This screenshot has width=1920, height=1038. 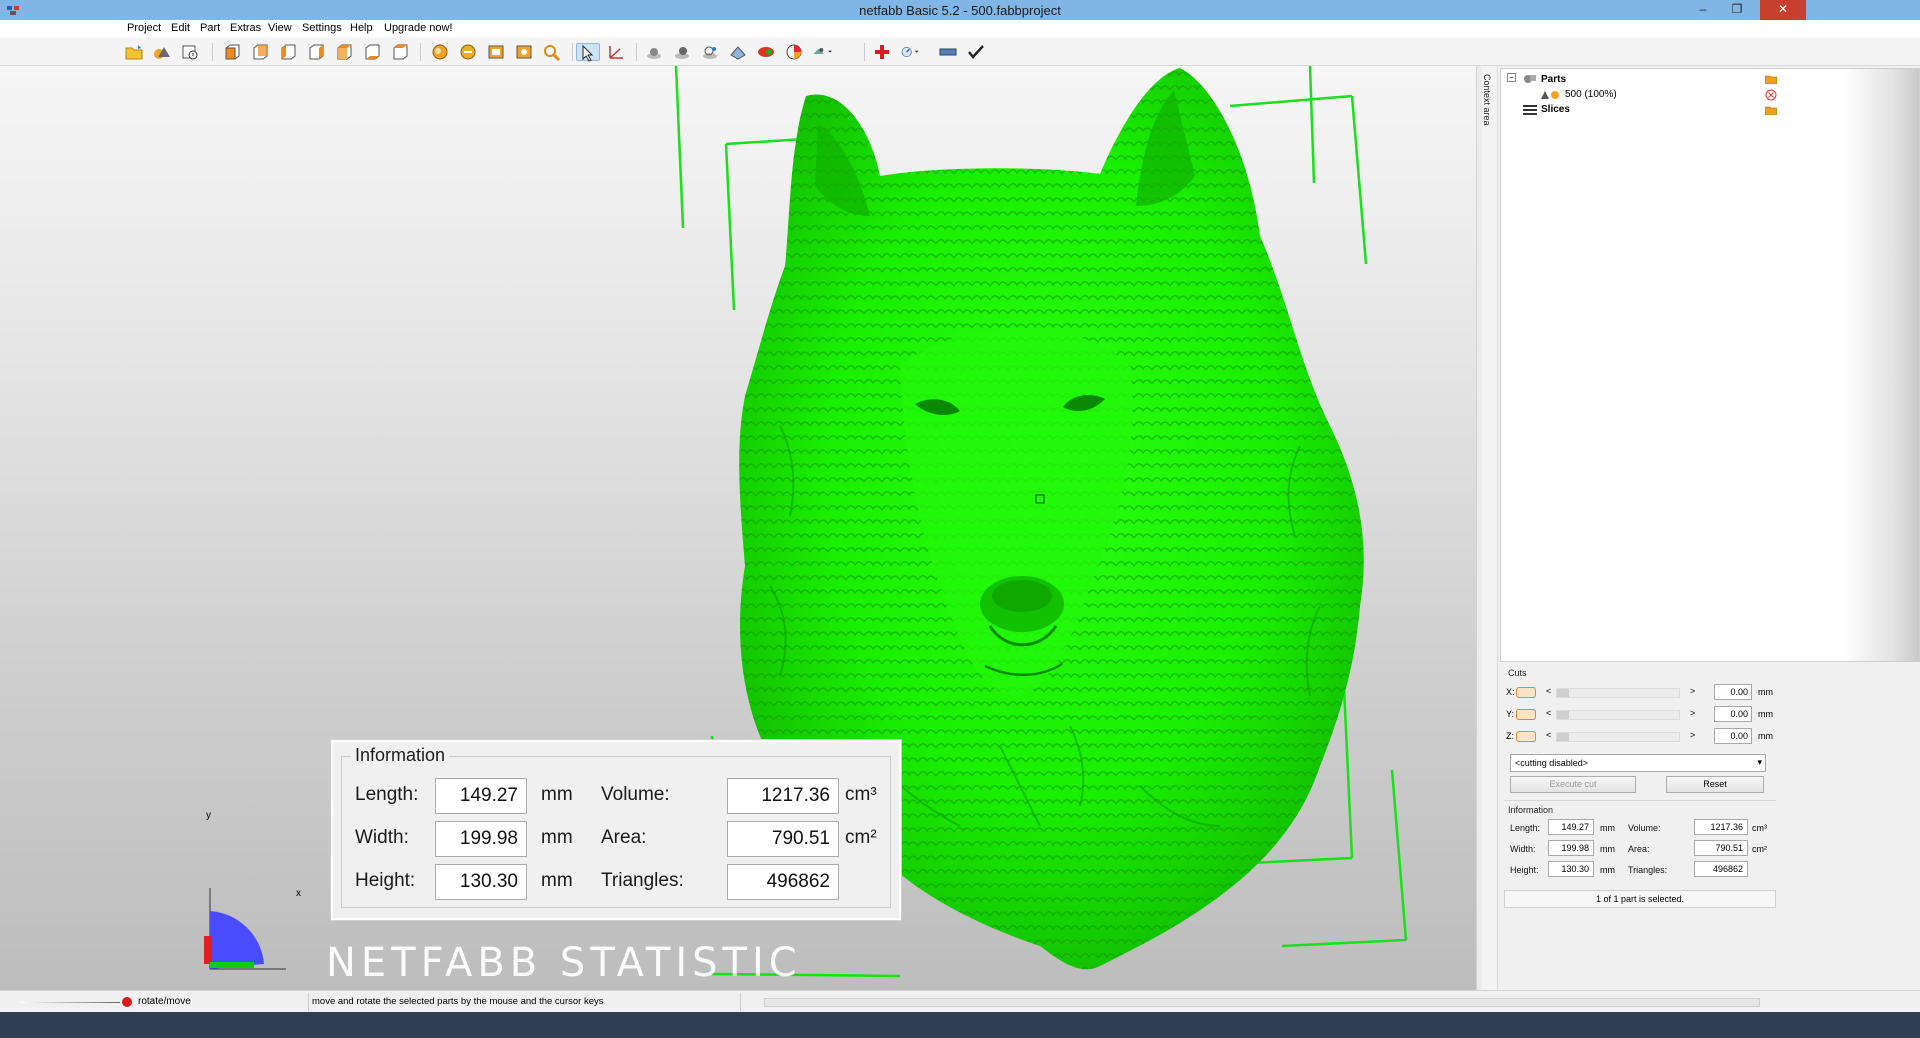 What do you see at coordinates (1765, 736) in the screenshot?
I see `cut-z-unit: mm` at bounding box center [1765, 736].